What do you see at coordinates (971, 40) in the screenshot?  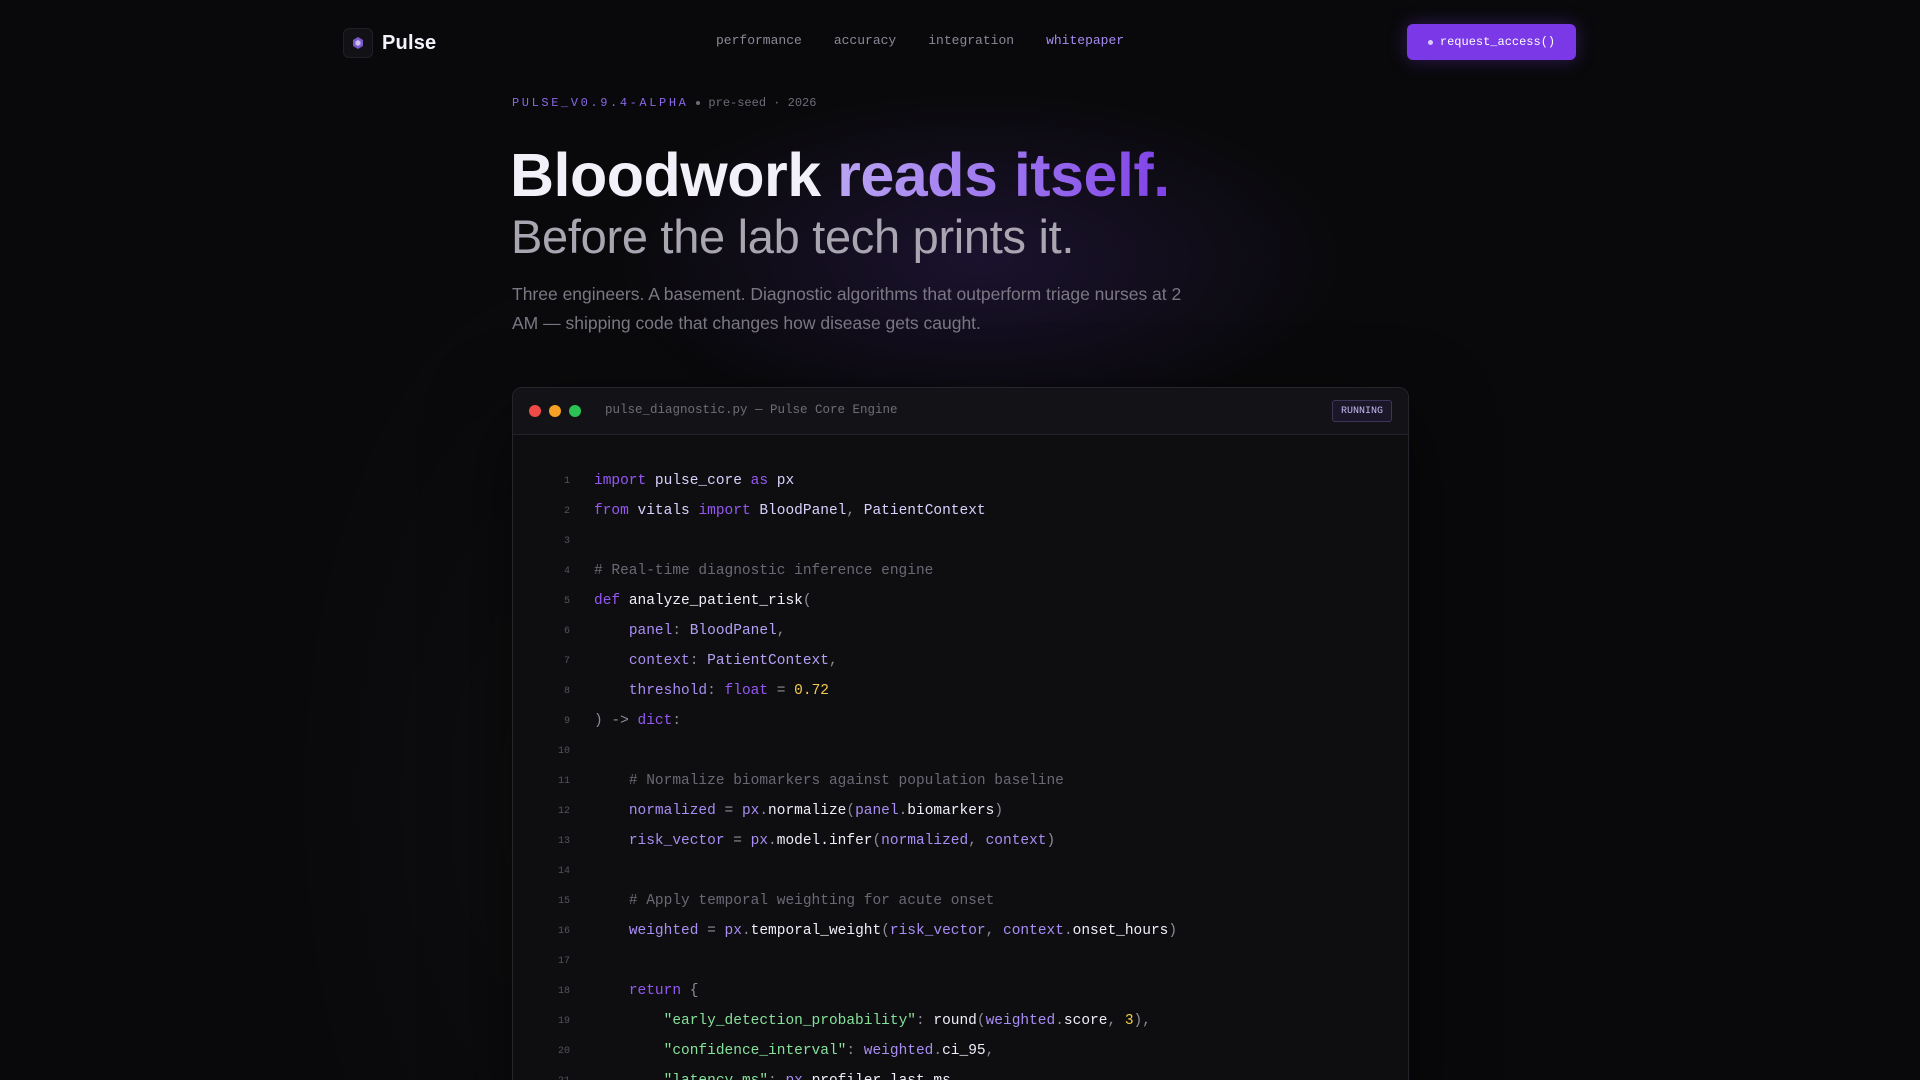 I see `nav-link-integration: integration` at bounding box center [971, 40].